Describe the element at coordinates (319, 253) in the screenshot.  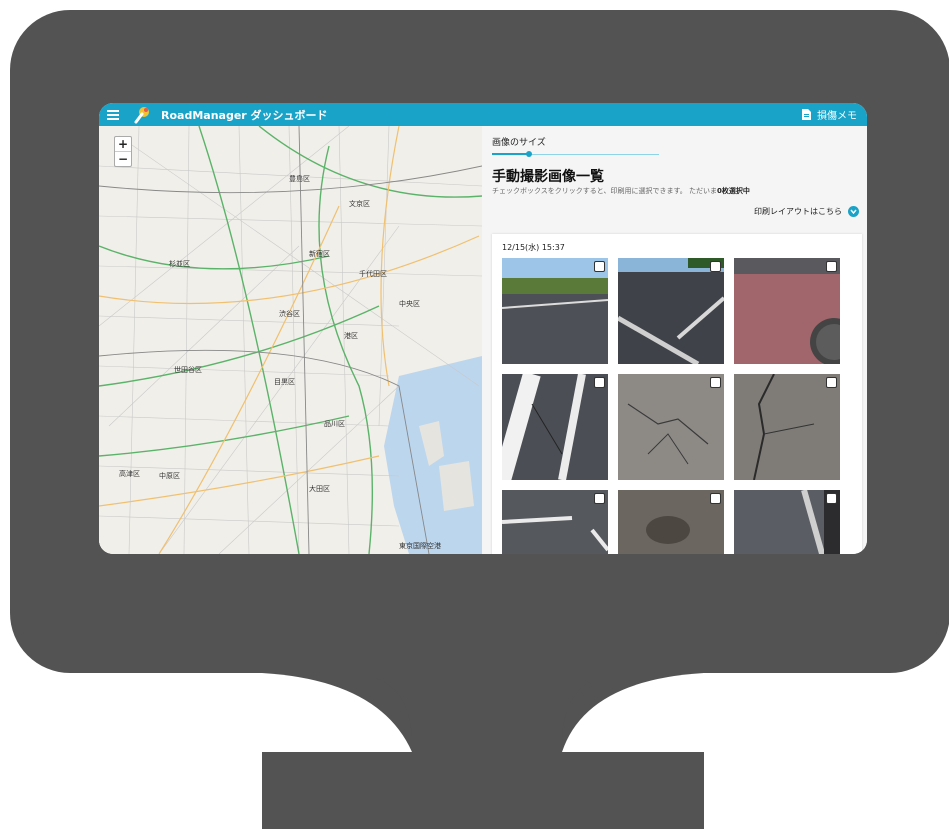
I see `map-label-shinjuku: 新宿区` at that location.